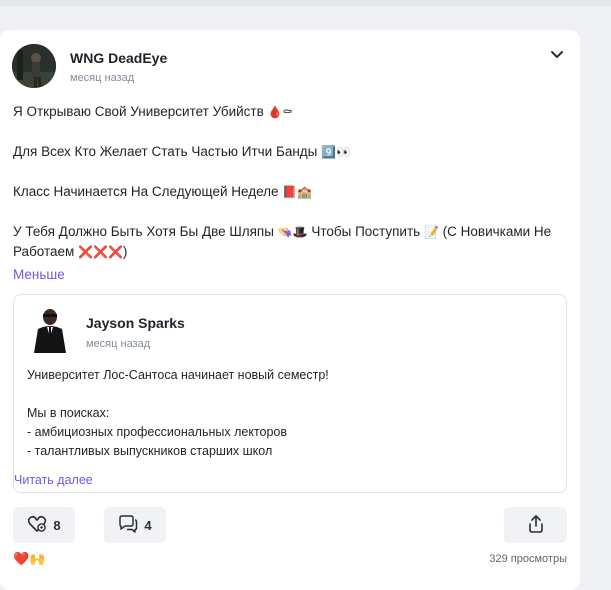 The width and height of the screenshot is (611, 590). I want to click on comment-icon, so click(131, 525).